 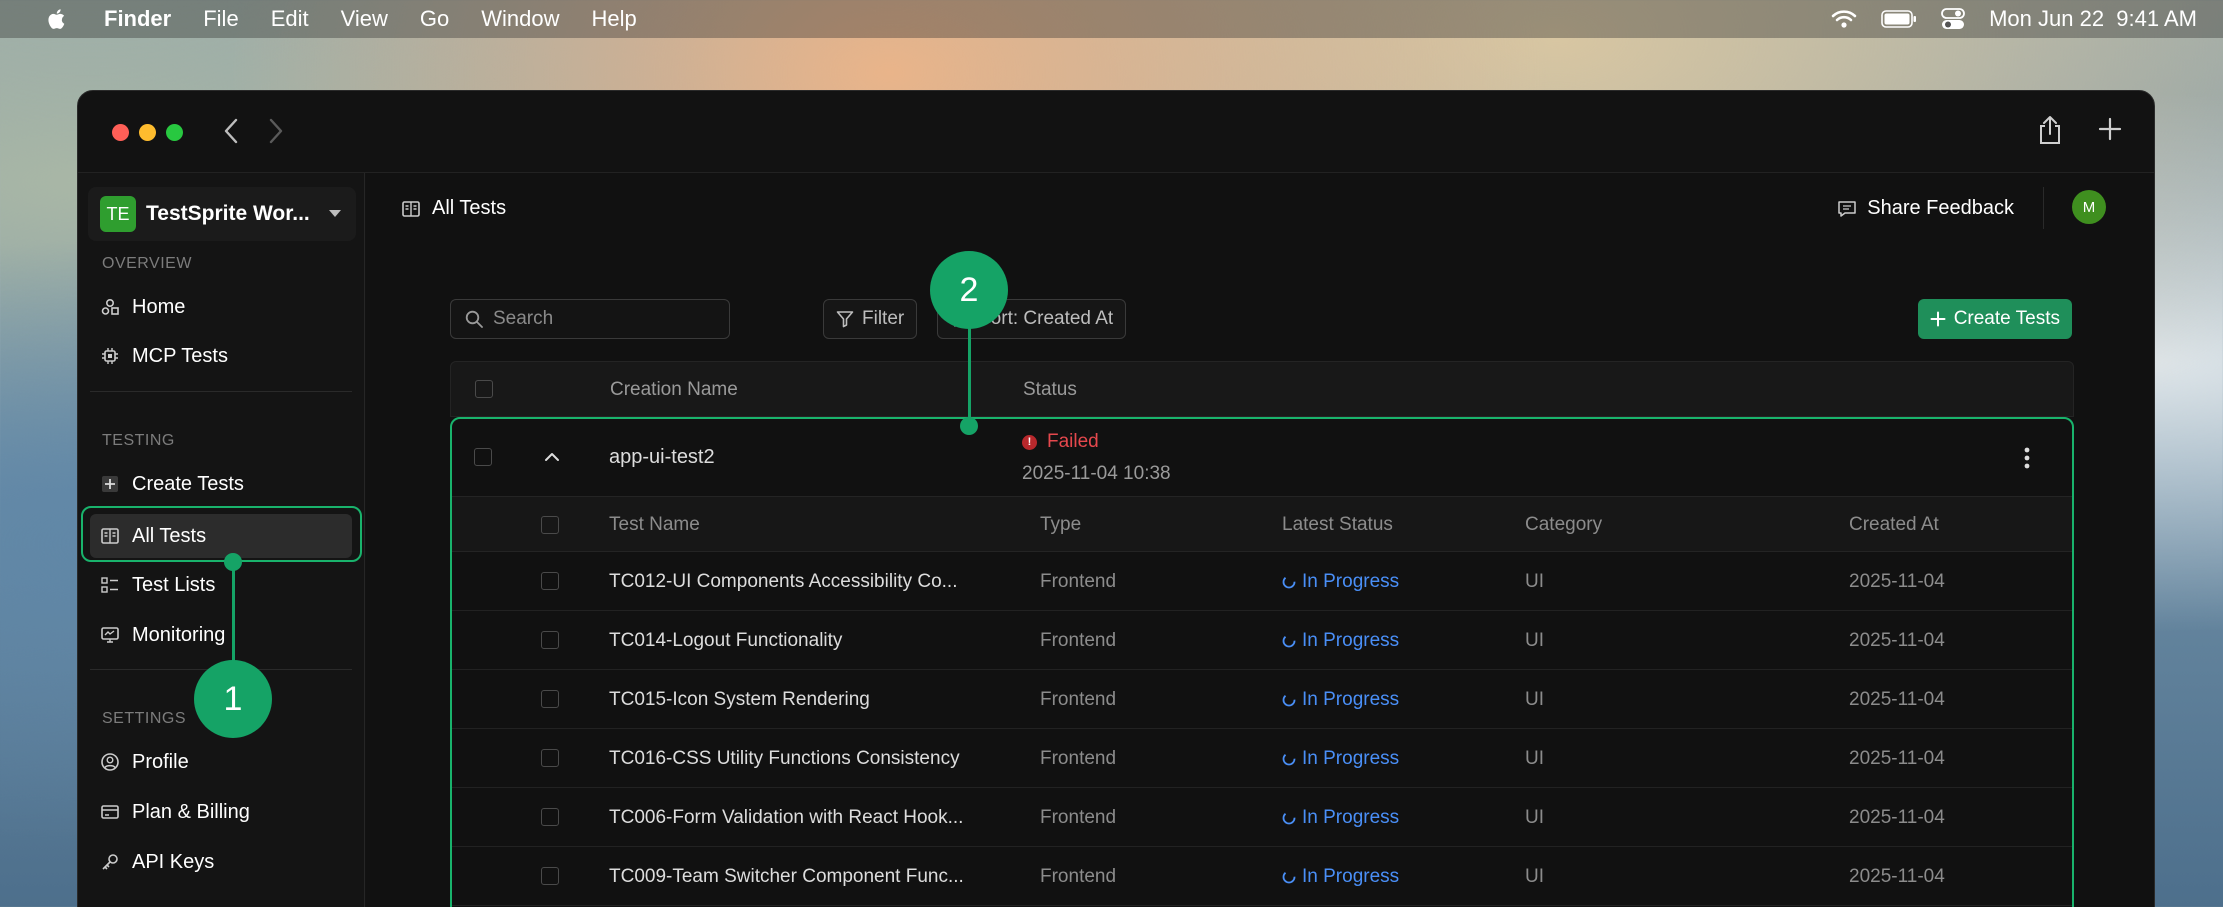 What do you see at coordinates (1563, 525) in the screenshot?
I see `column-category: Category` at bounding box center [1563, 525].